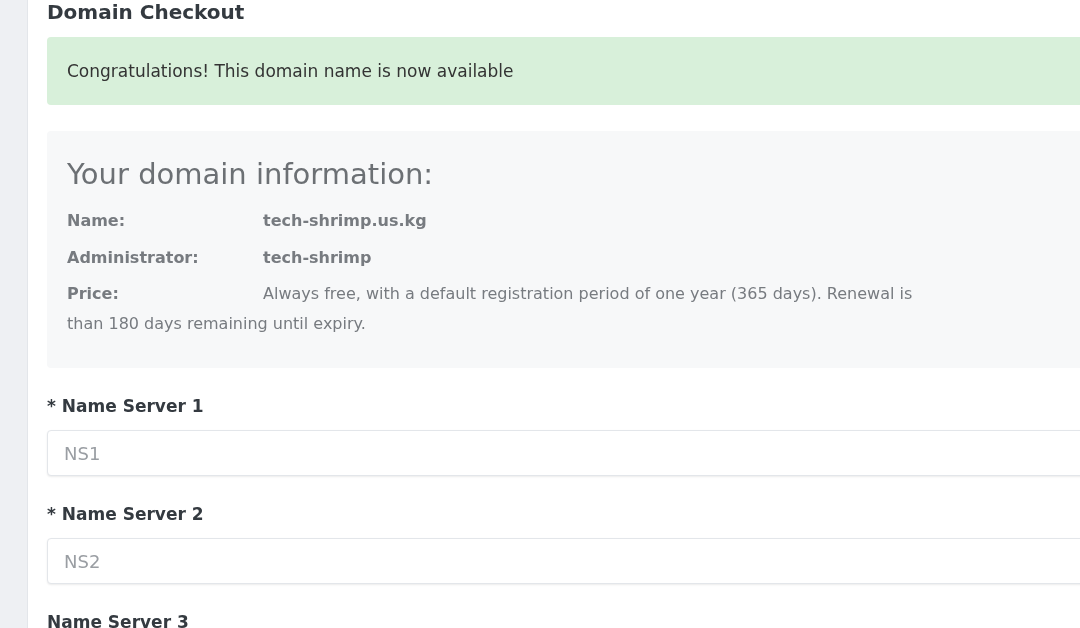 Image resolution: width=1080 pixels, height=628 pixels. I want to click on name-server-field: NS1, so click(563, 453).